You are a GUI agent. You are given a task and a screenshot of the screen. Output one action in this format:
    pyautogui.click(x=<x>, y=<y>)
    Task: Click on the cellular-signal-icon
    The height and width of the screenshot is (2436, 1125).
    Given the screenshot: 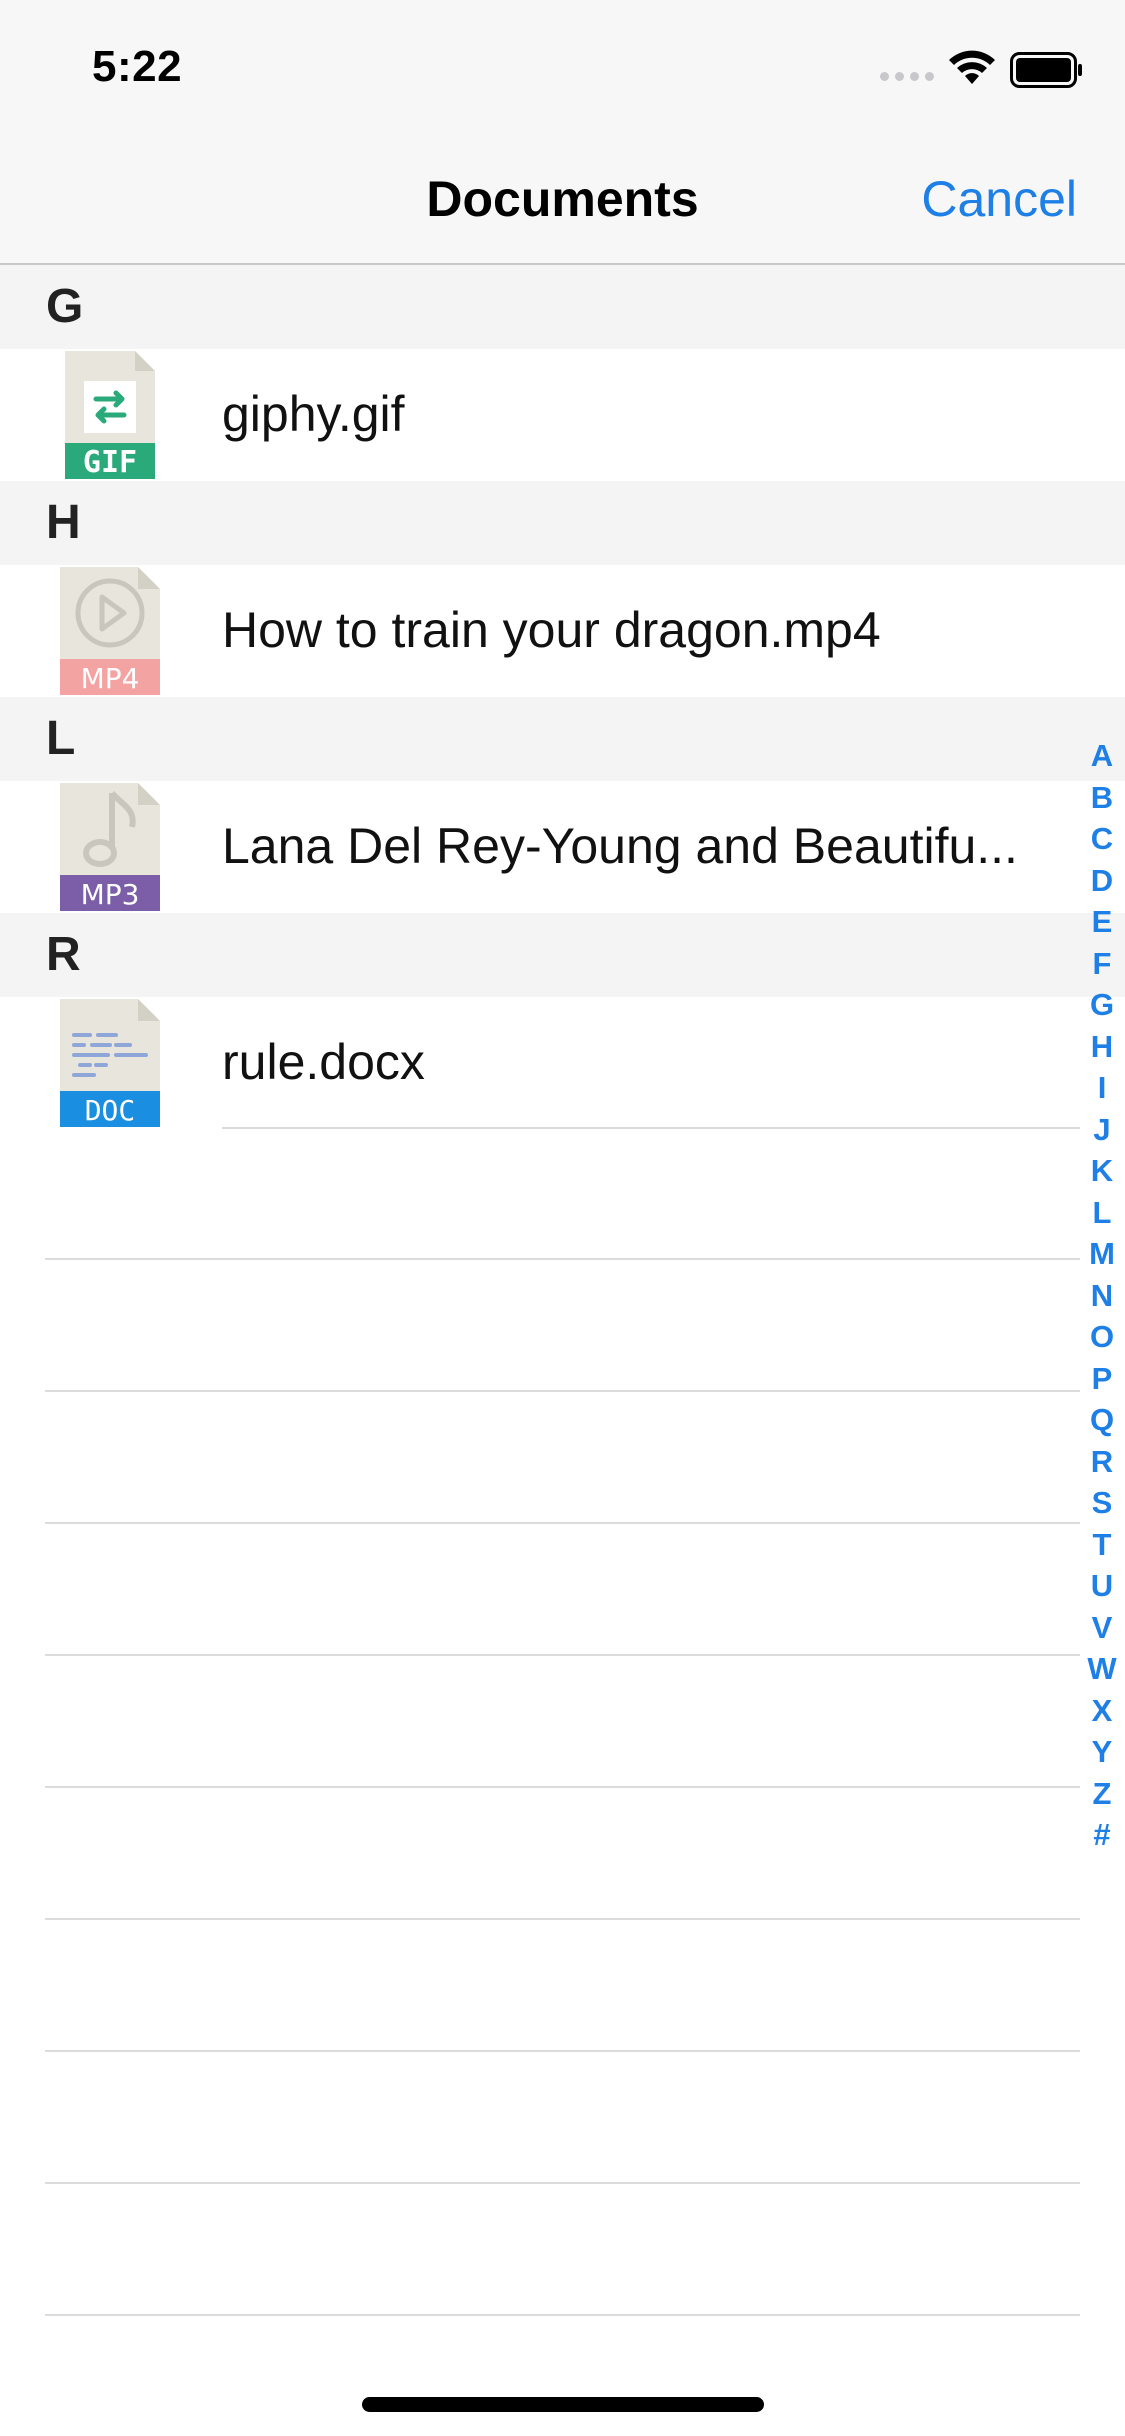 What is the action you would take?
    pyautogui.click(x=907, y=76)
    